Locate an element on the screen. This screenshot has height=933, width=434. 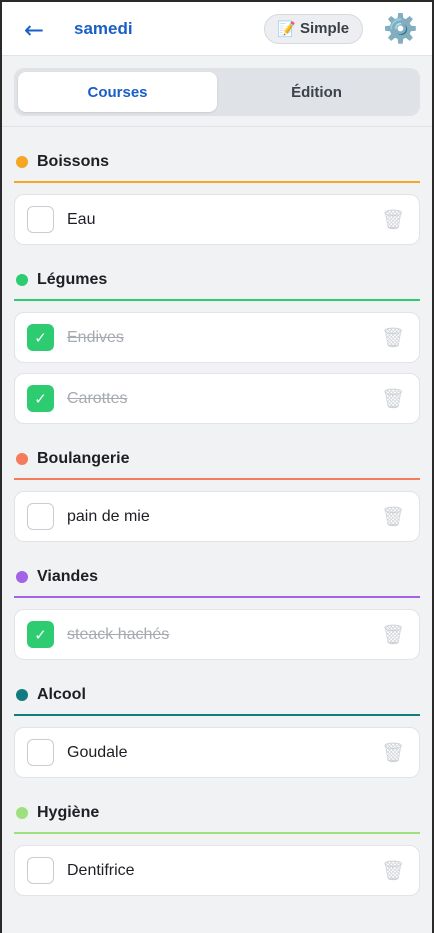
category-header: Boissons is located at coordinates (217, 168).